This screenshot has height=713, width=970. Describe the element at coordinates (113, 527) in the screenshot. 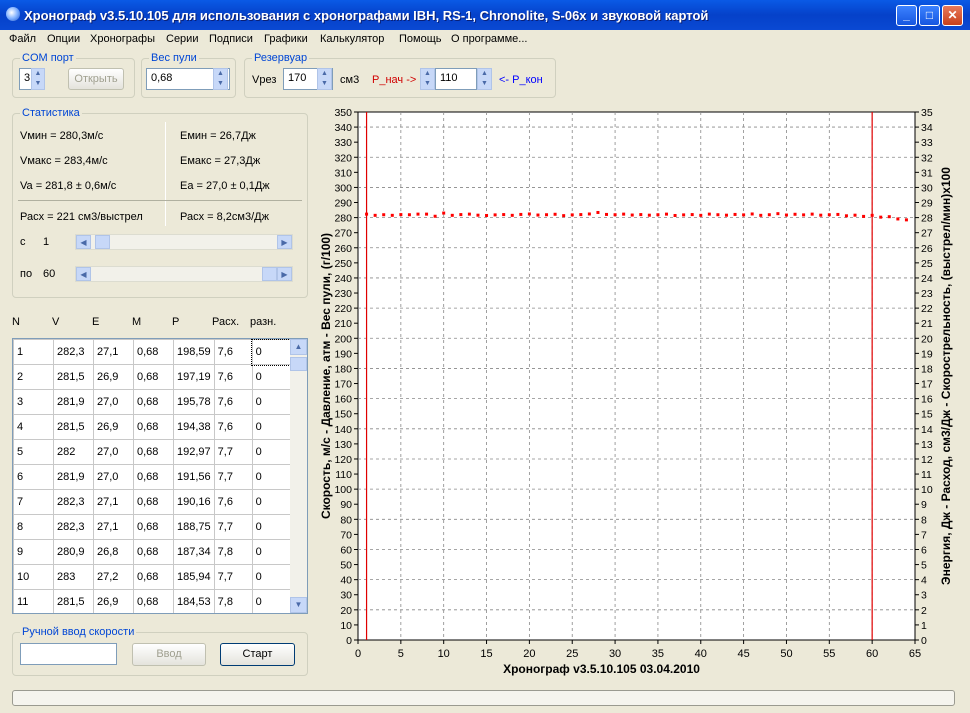

I see `table-cell: 27,1` at that location.